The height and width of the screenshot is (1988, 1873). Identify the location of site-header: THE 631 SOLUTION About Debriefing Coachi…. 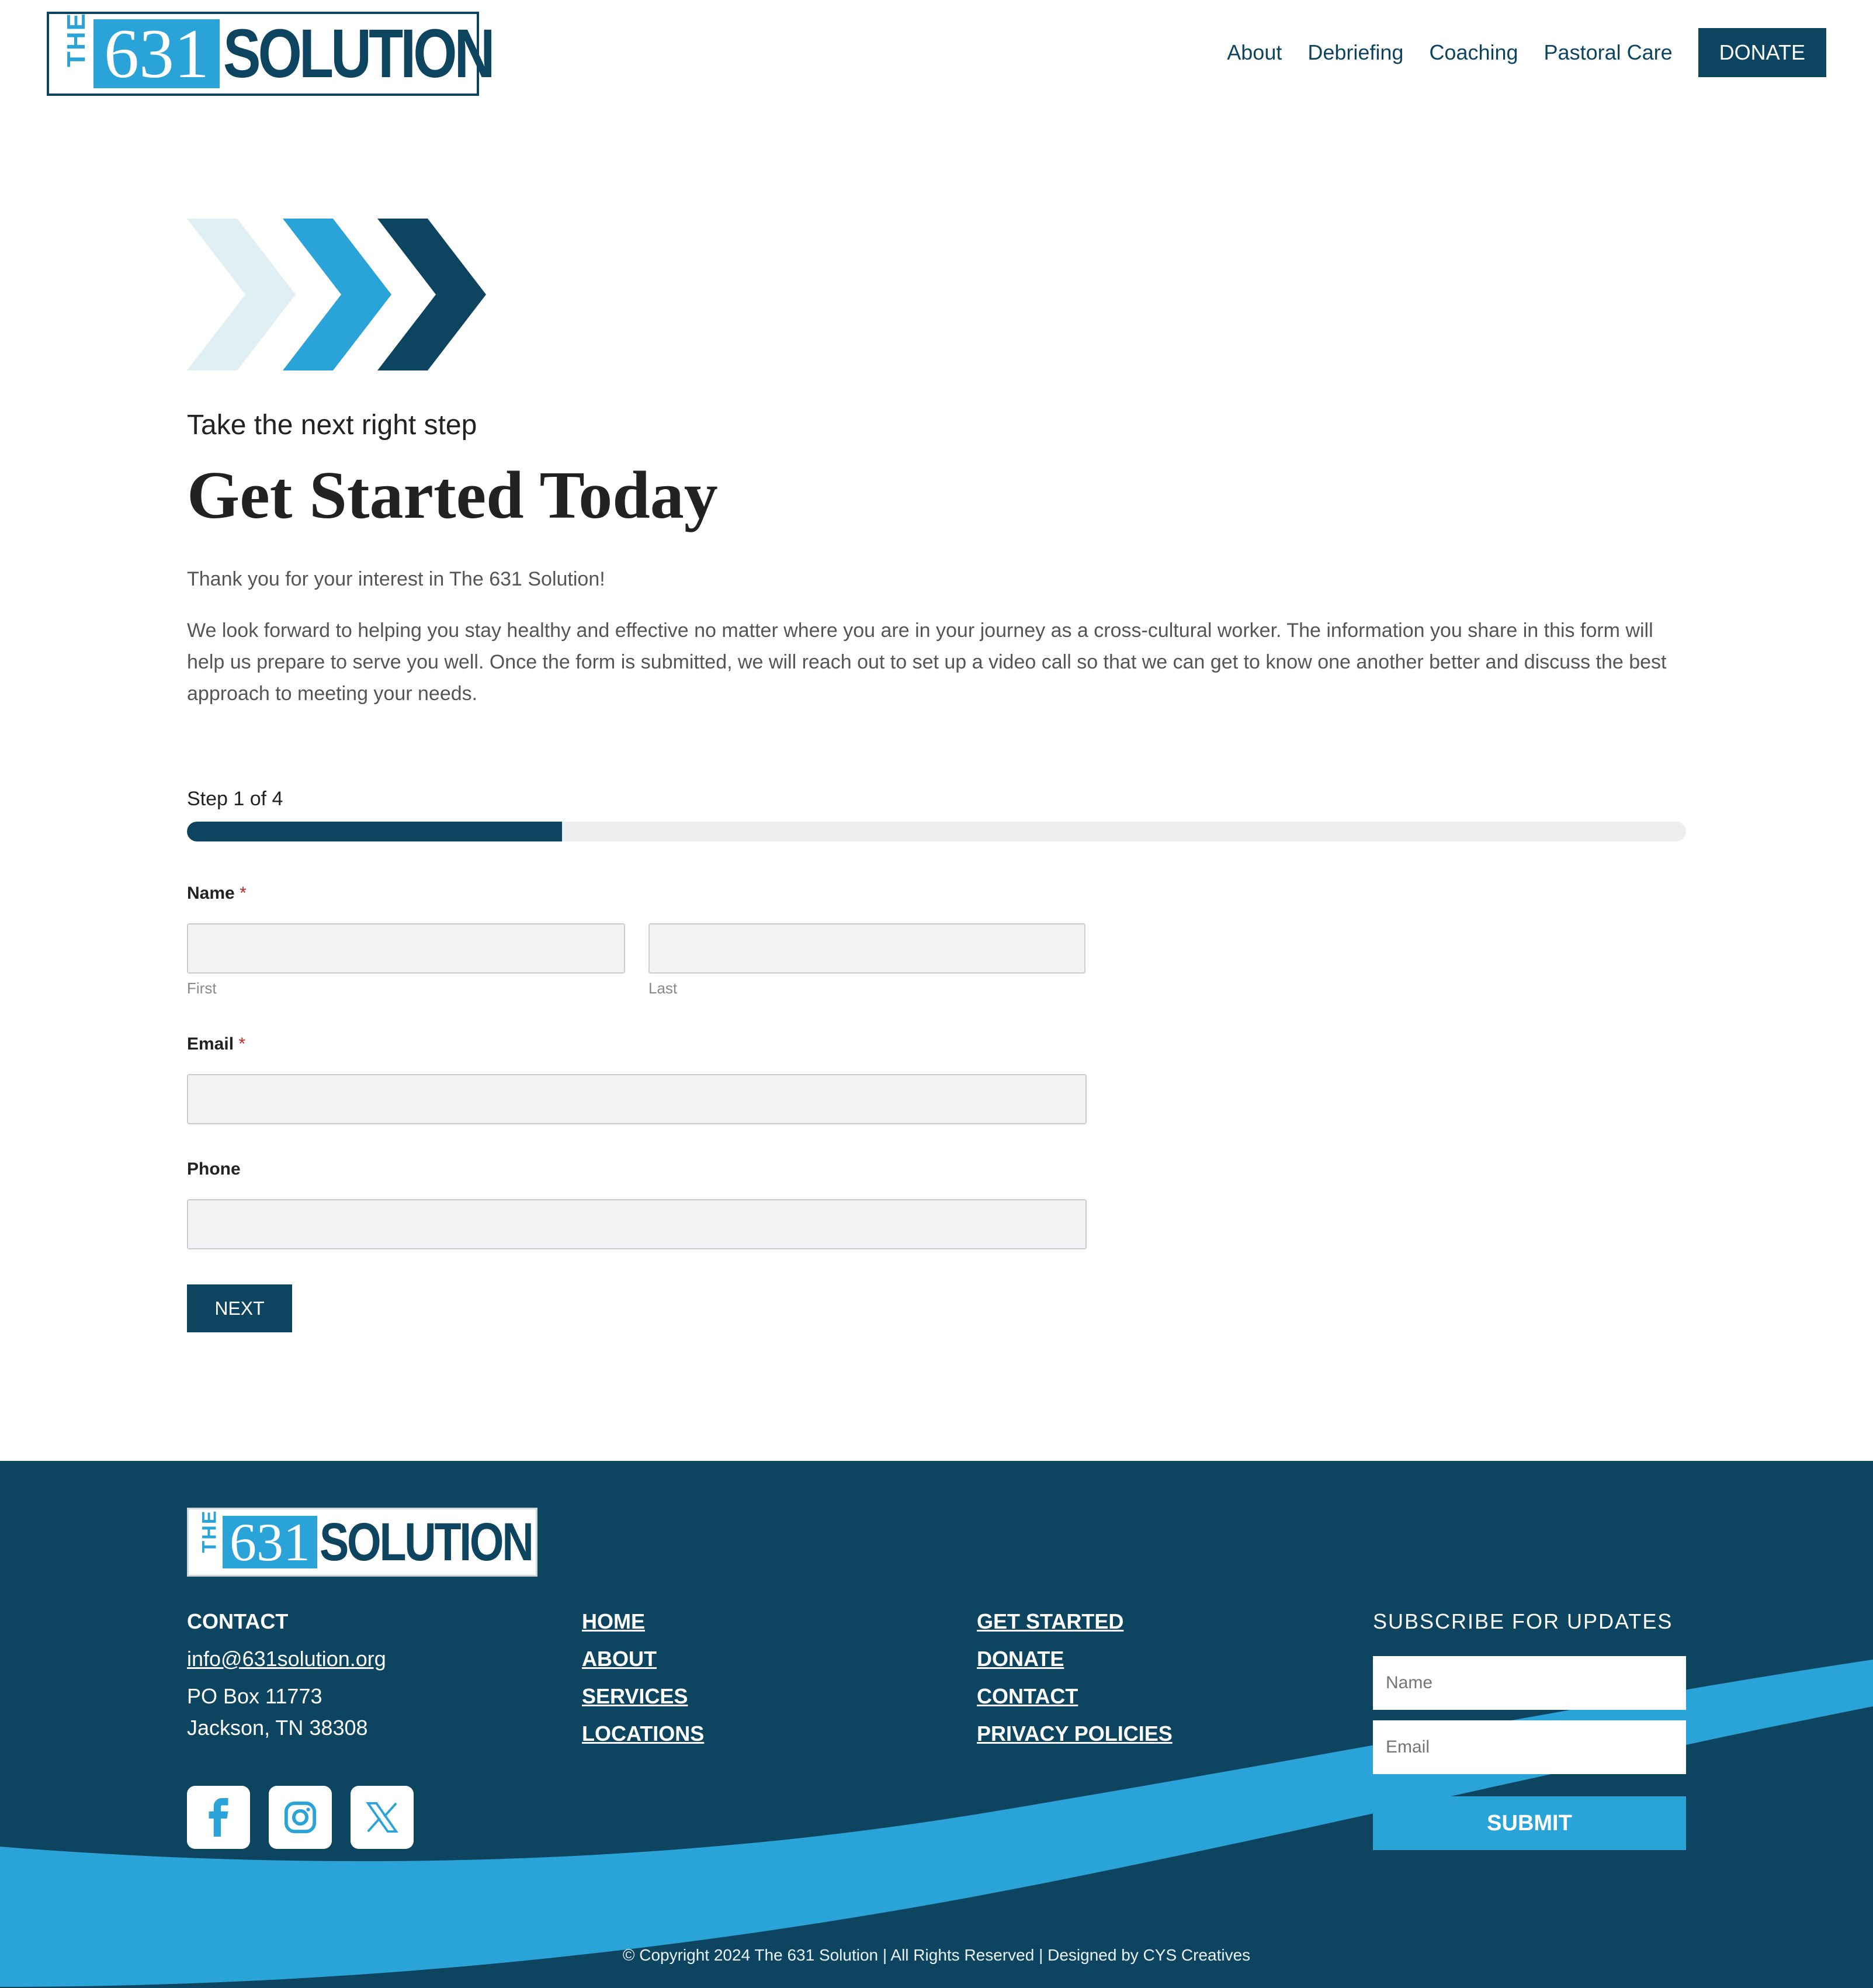
(937, 53).